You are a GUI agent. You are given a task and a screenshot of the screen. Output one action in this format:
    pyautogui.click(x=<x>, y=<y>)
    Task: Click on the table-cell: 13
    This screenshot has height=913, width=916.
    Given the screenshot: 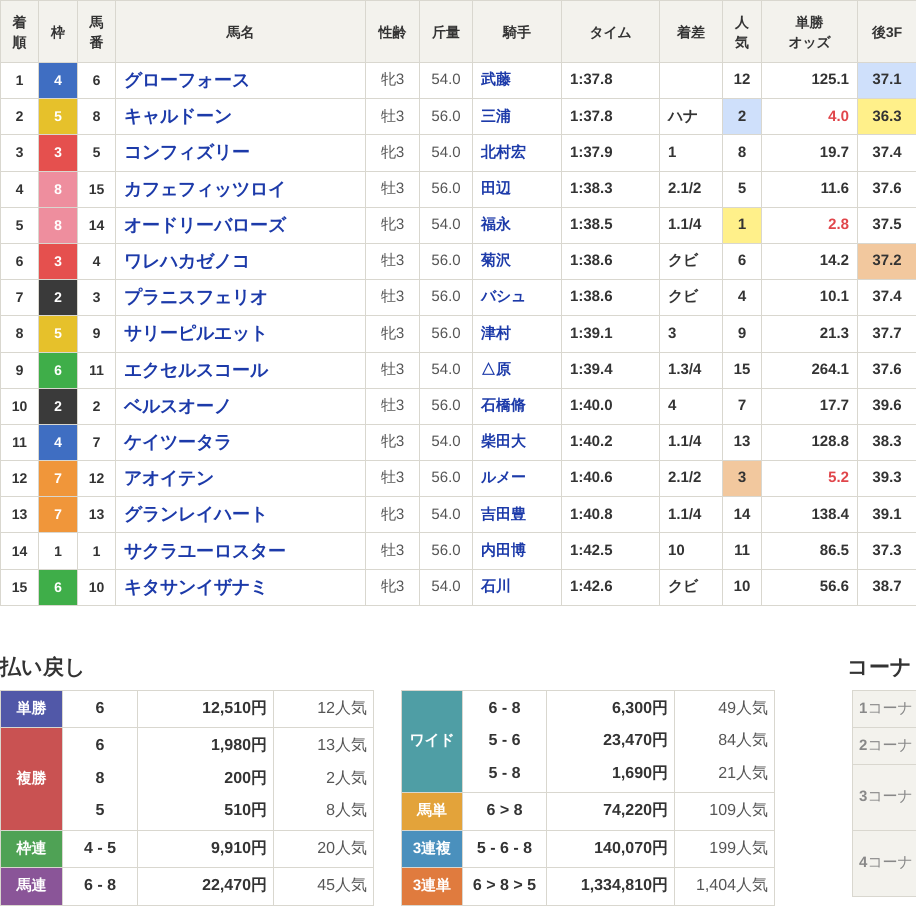 What is the action you would take?
    pyautogui.click(x=97, y=514)
    